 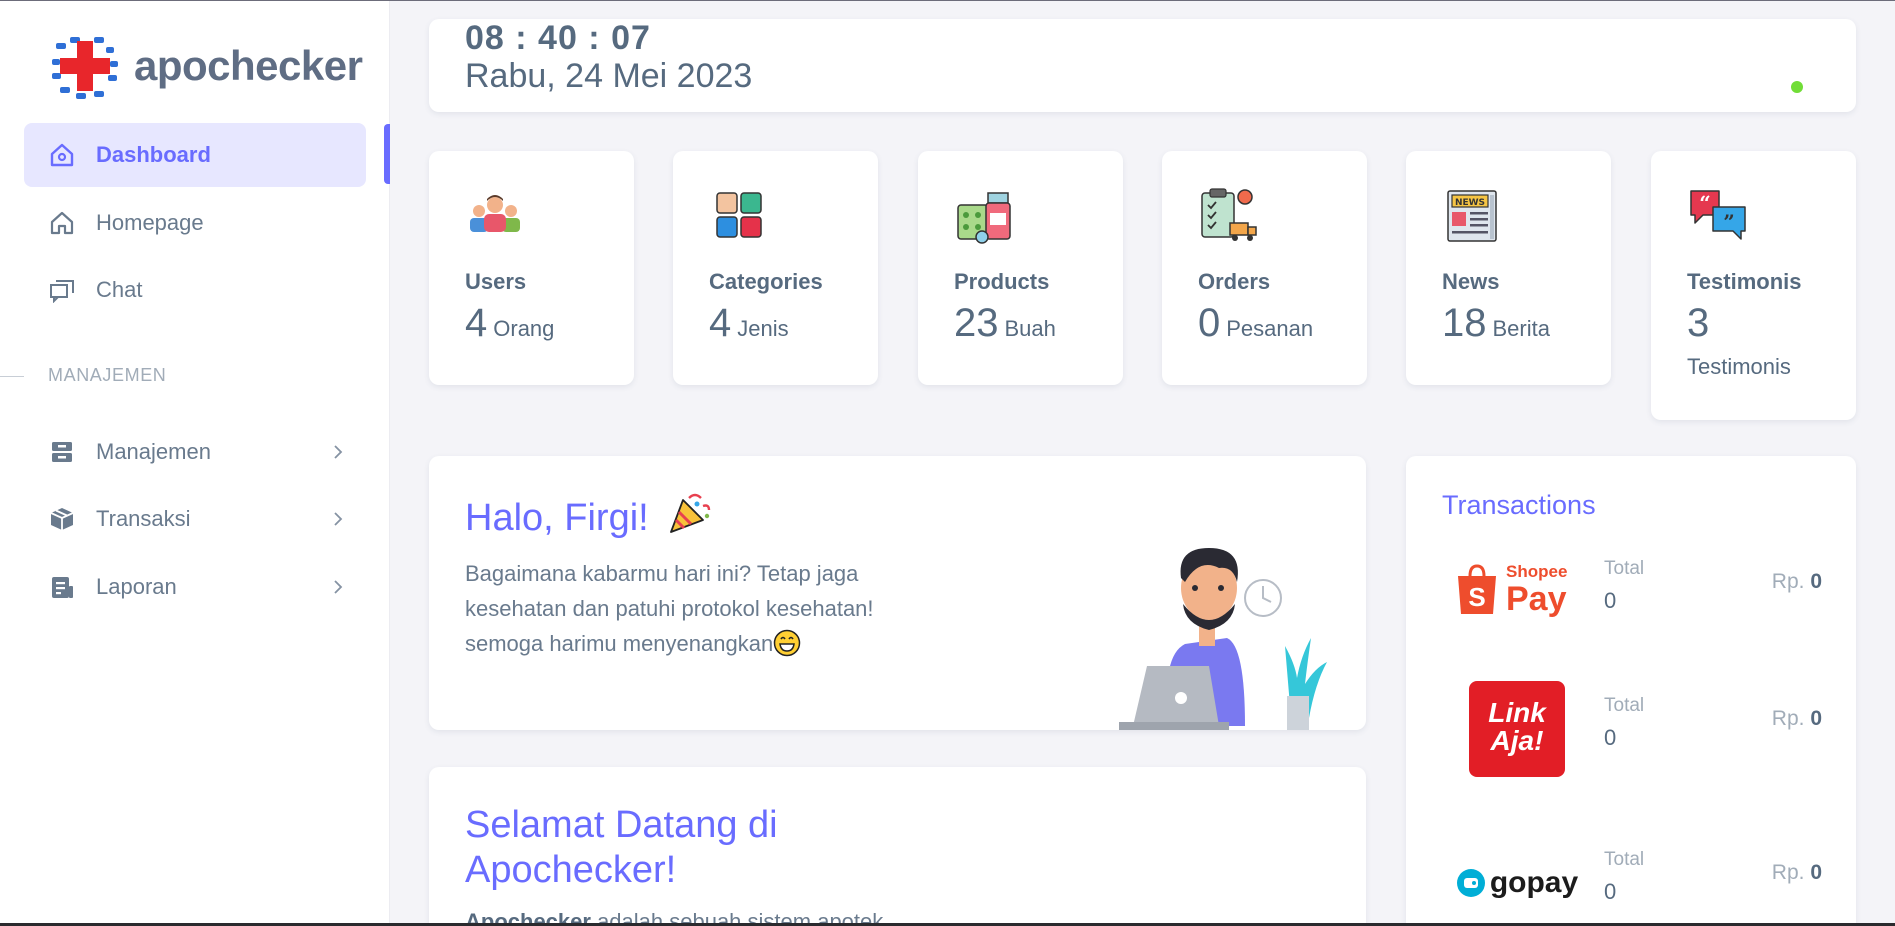 What do you see at coordinates (1797, 873) in the screenshot?
I see `transaction-amount: Rp. 0` at bounding box center [1797, 873].